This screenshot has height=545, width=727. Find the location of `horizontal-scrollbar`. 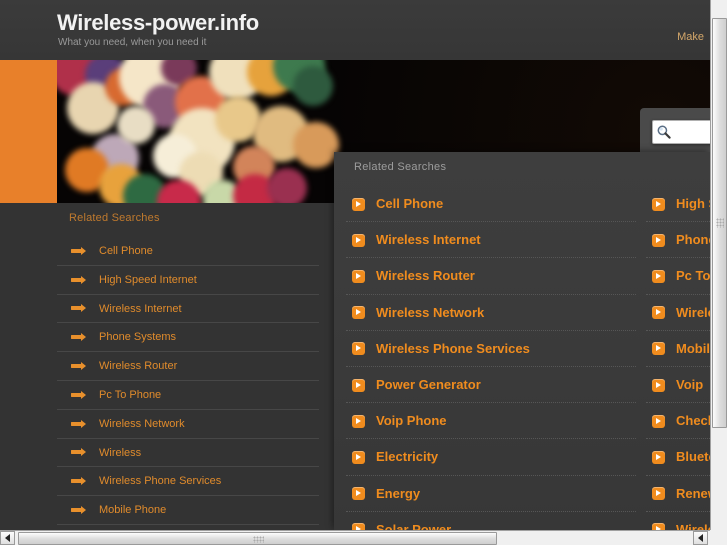

horizontal-scrollbar is located at coordinates (363, 537).